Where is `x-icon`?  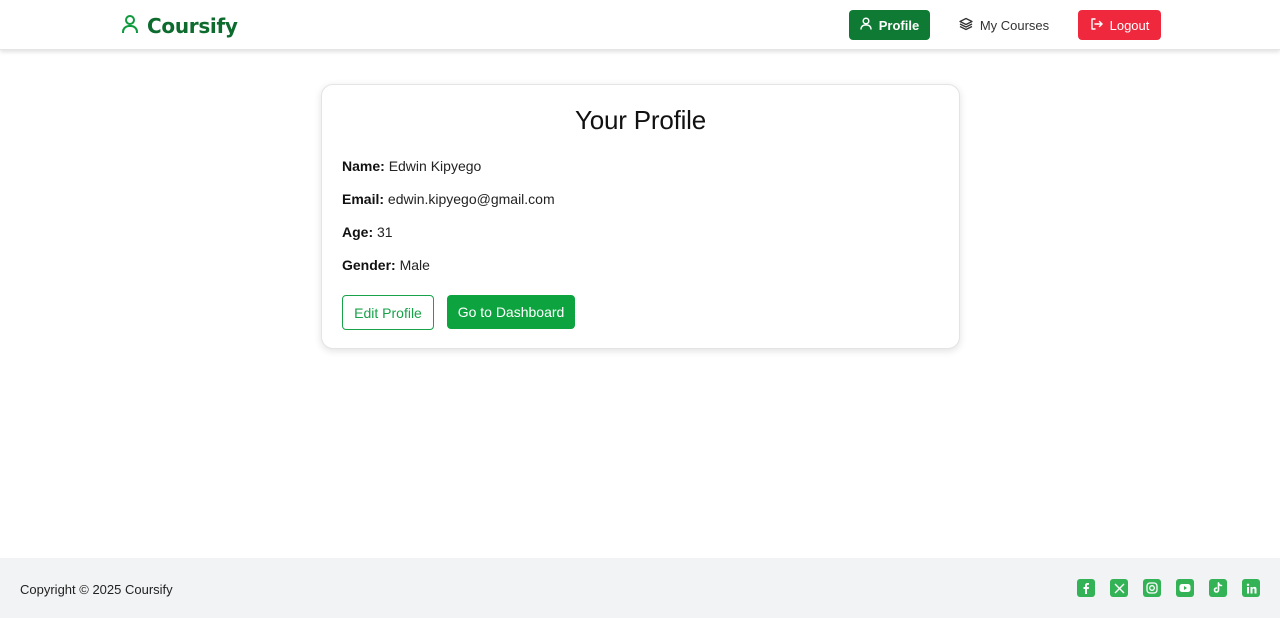
x-icon is located at coordinates (1119, 588).